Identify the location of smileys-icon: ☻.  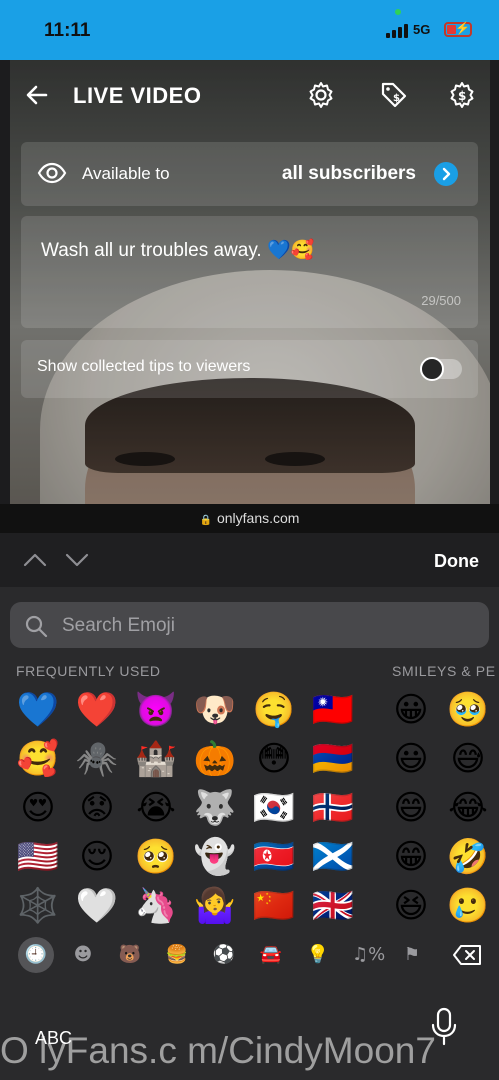
(83, 955).